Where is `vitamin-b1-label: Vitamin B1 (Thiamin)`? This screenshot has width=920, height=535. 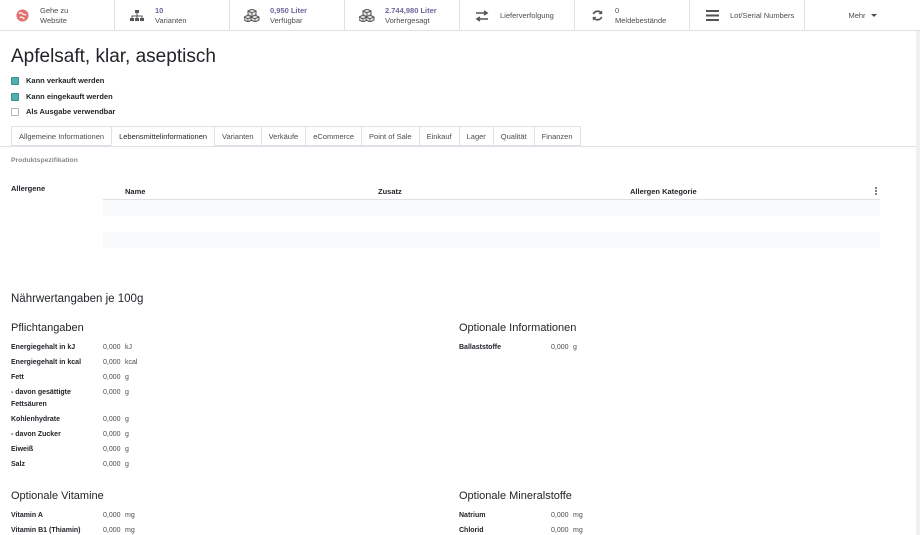 vitamin-b1-label: Vitamin B1 (Thiamin) is located at coordinates (46, 530).